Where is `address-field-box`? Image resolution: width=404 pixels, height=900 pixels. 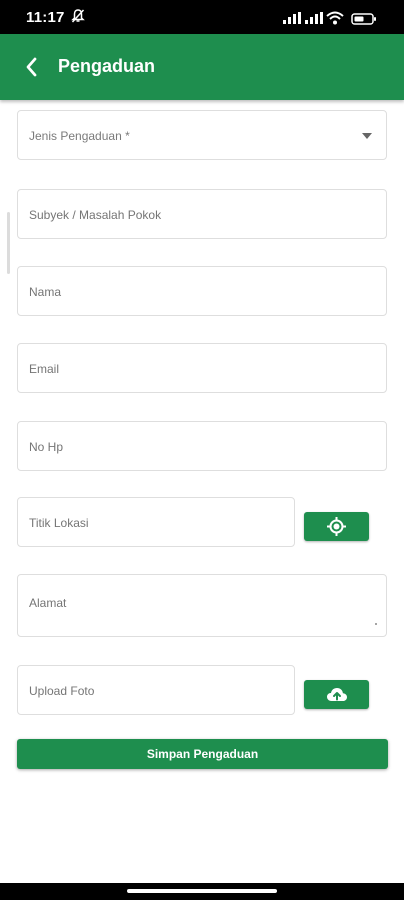 address-field-box is located at coordinates (202, 605).